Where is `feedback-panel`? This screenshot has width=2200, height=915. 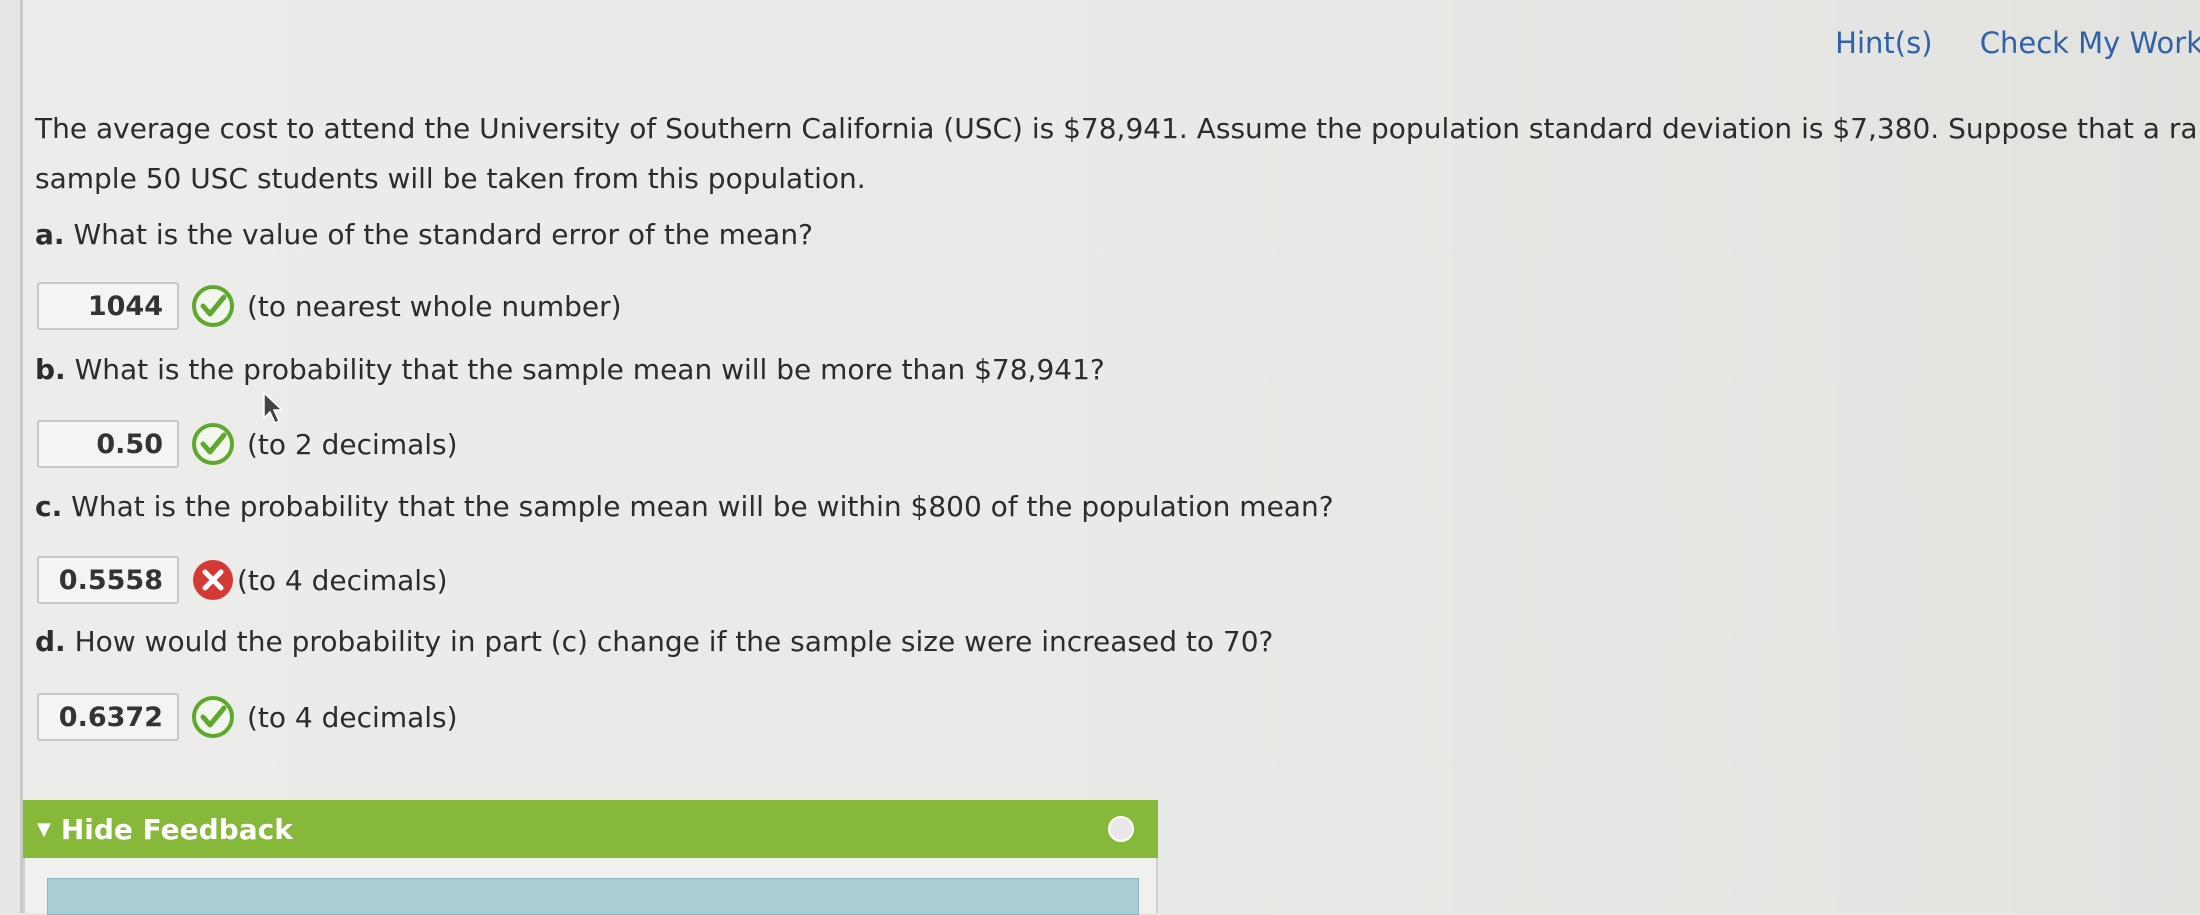
feedback-panel is located at coordinates (590, 886).